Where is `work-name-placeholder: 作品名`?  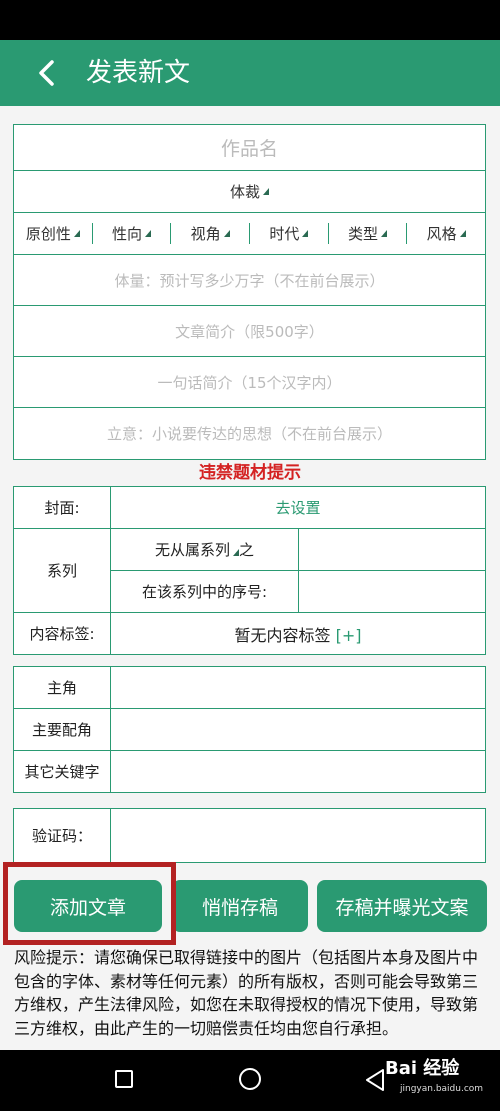
work-name-placeholder: 作品名 is located at coordinates (249, 149).